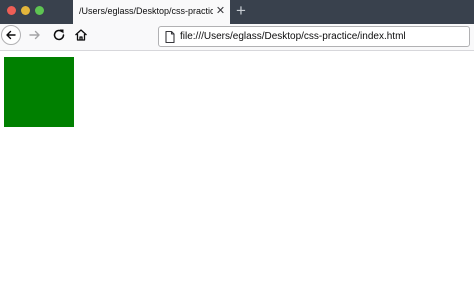  I want to click on close-icon: ✕, so click(220, 11).